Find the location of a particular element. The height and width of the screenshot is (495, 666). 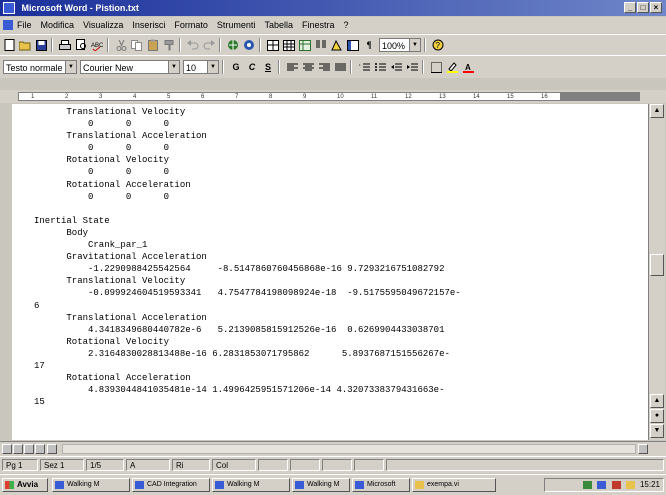

clock: 15:21 is located at coordinates (650, 484).